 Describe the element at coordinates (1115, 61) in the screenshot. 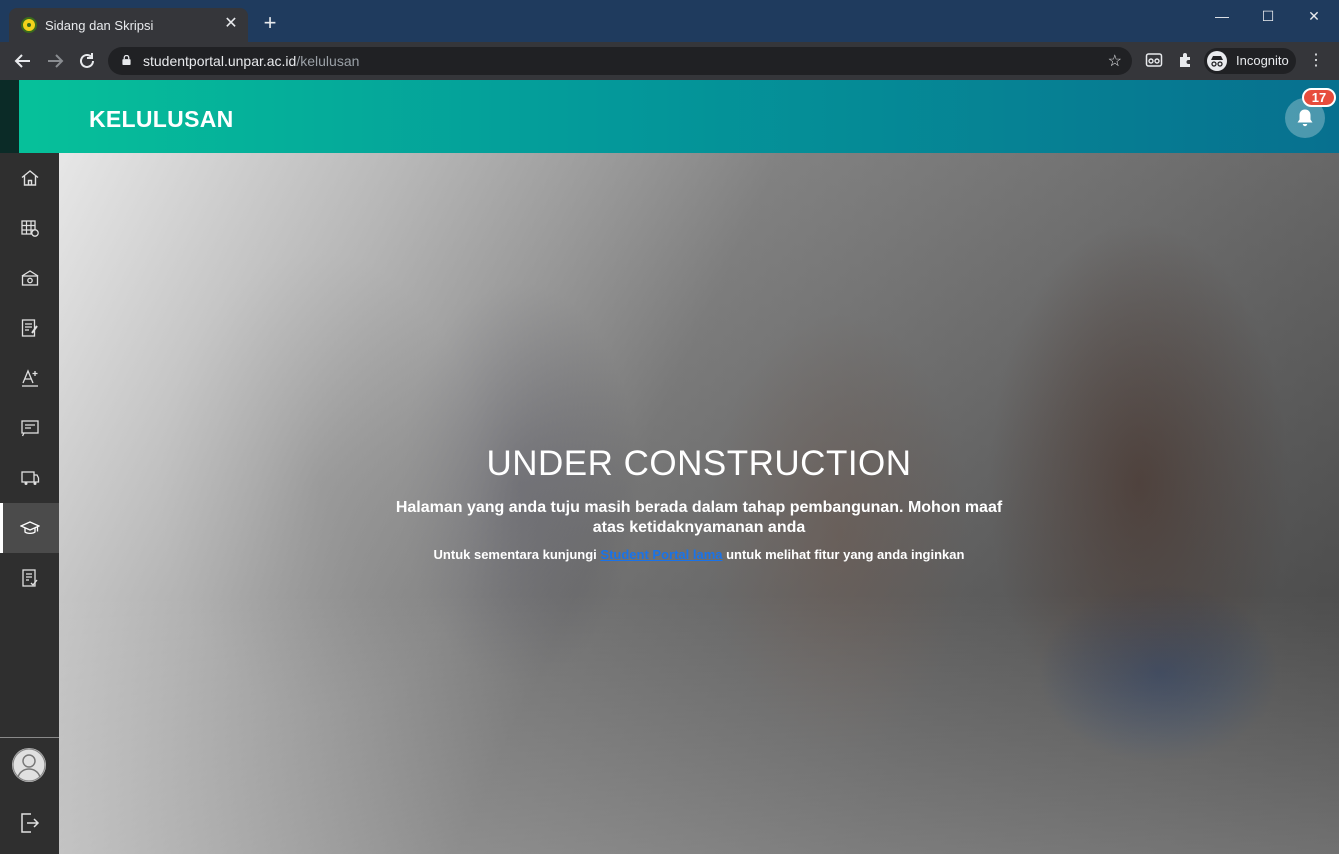

I see `bookmark-star-icon: ☆` at that location.